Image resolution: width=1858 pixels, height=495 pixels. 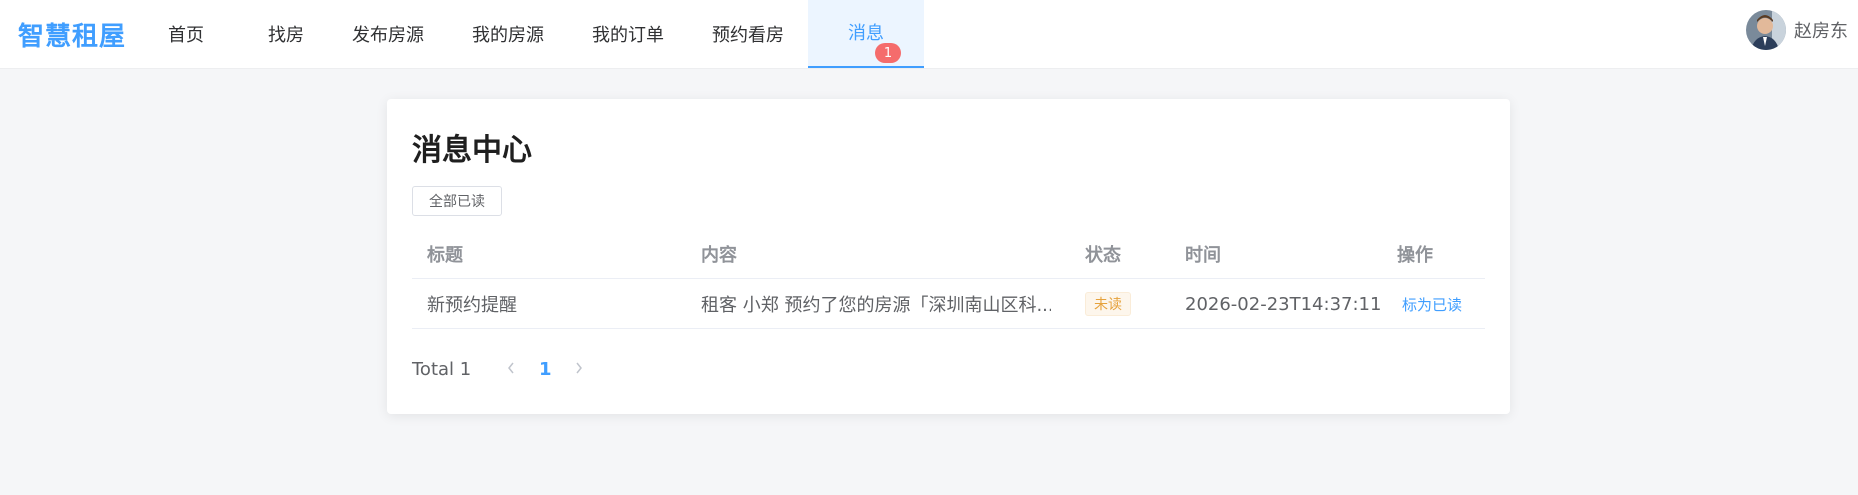 I want to click on column-header-time: 时间, so click(x=1203, y=255).